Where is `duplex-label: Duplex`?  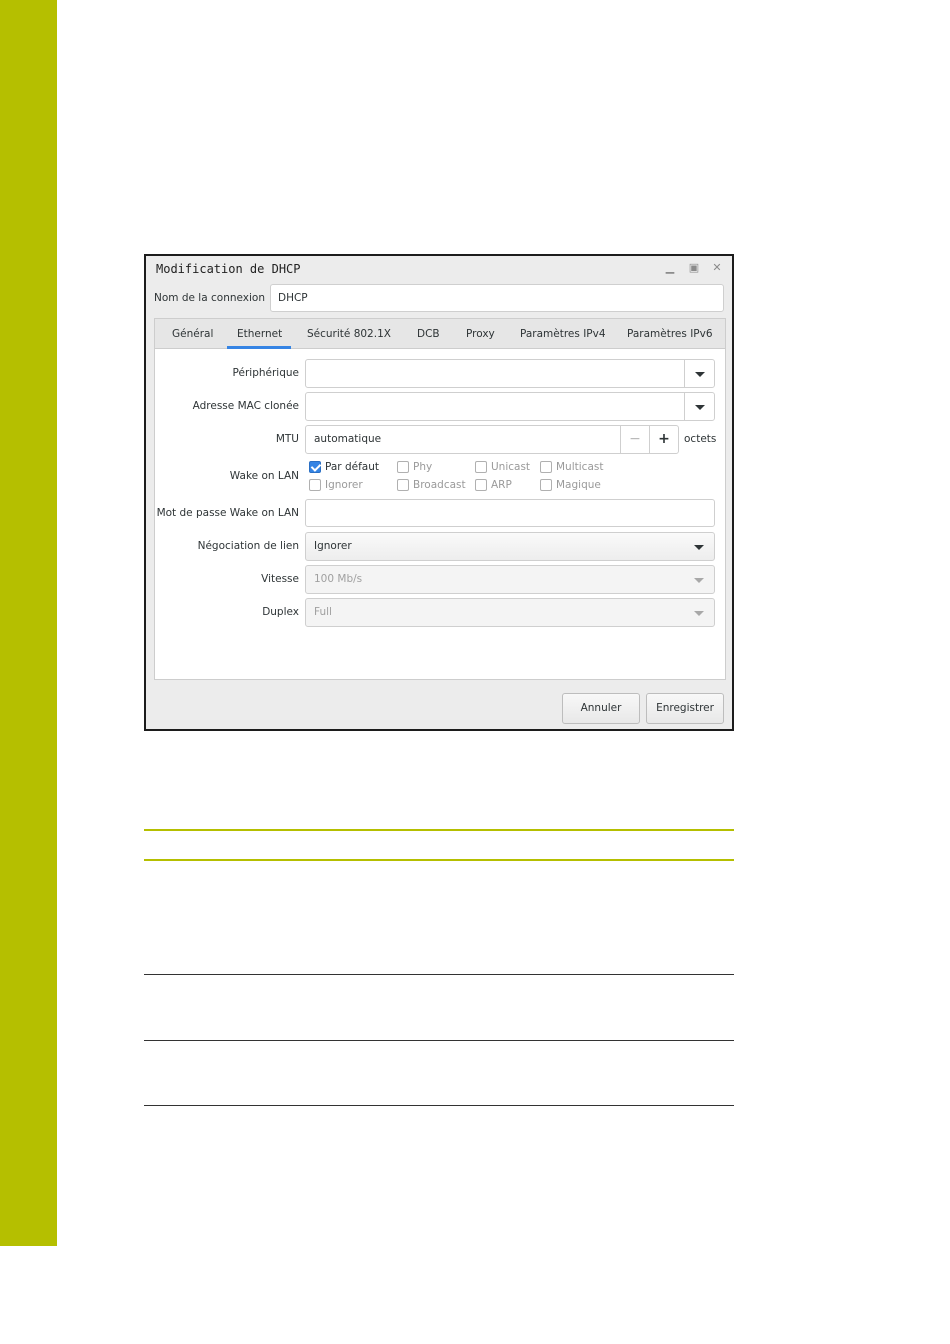 duplex-label: Duplex is located at coordinates (280, 612).